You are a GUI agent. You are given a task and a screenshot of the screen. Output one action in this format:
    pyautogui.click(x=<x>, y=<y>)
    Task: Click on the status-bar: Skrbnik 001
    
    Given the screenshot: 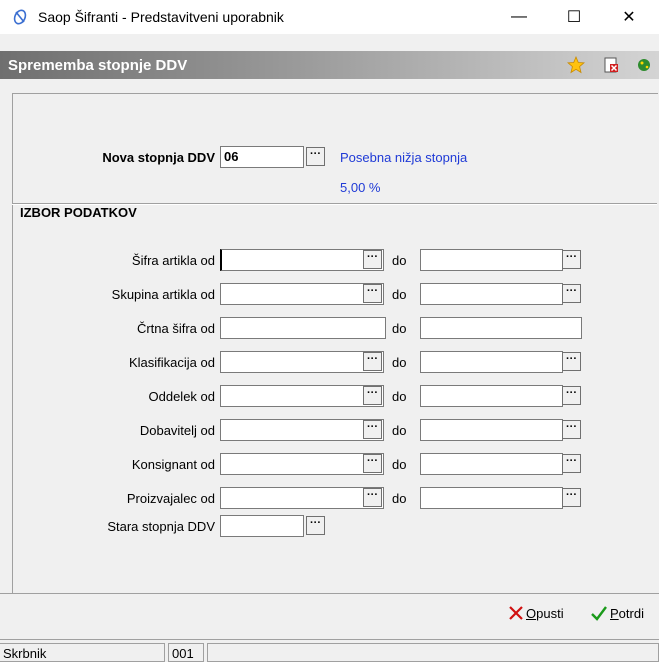 What is the action you would take?
    pyautogui.click(x=329, y=650)
    